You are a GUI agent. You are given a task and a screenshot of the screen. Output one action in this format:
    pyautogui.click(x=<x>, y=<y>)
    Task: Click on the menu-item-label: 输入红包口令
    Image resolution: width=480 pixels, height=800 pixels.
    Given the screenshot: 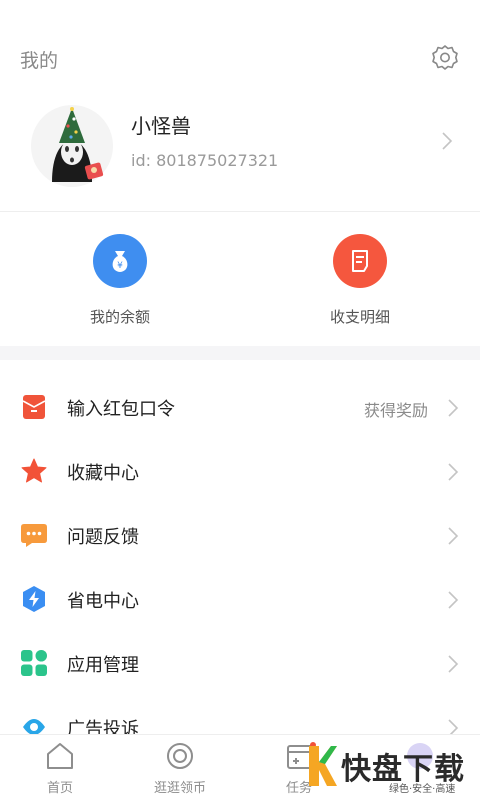 What is the action you would take?
    pyautogui.click(x=121, y=409)
    